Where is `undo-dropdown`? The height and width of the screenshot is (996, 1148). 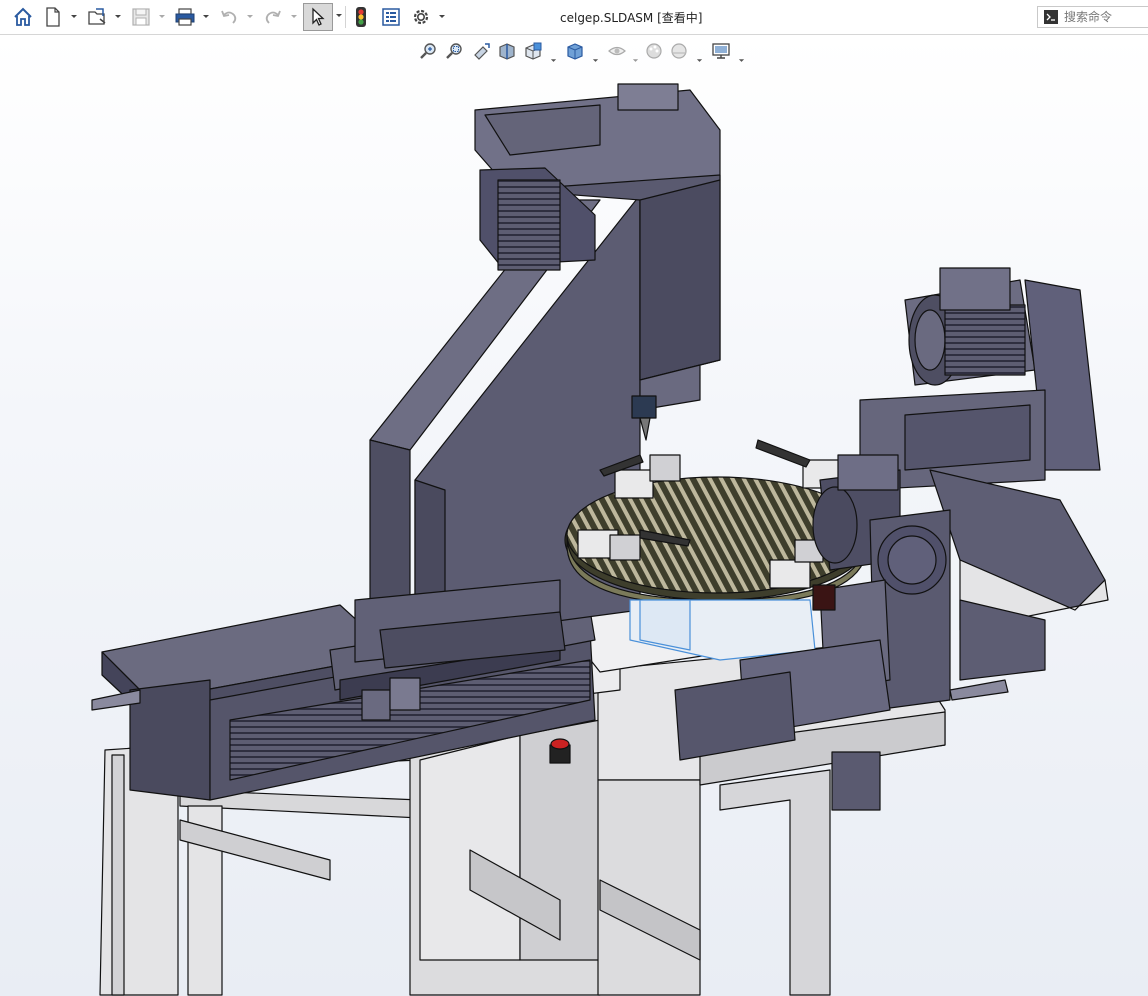
undo-dropdown is located at coordinates (250, 17).